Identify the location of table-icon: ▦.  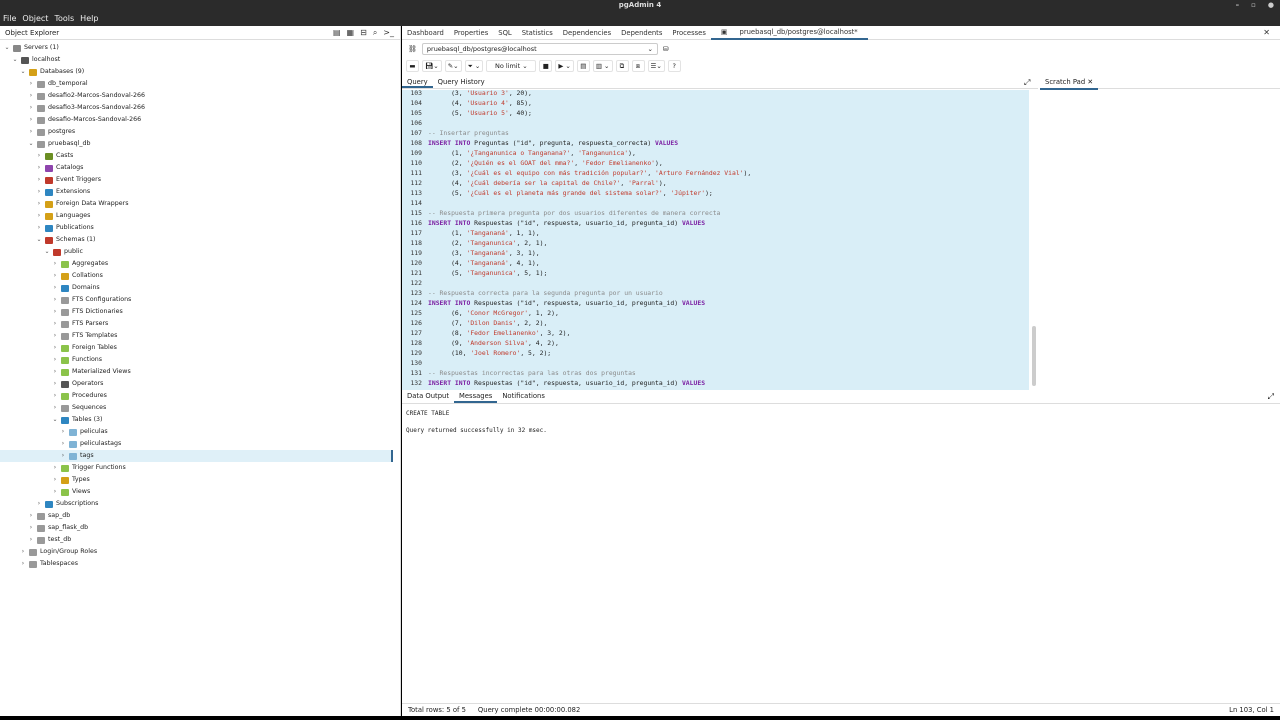
(351, 33).